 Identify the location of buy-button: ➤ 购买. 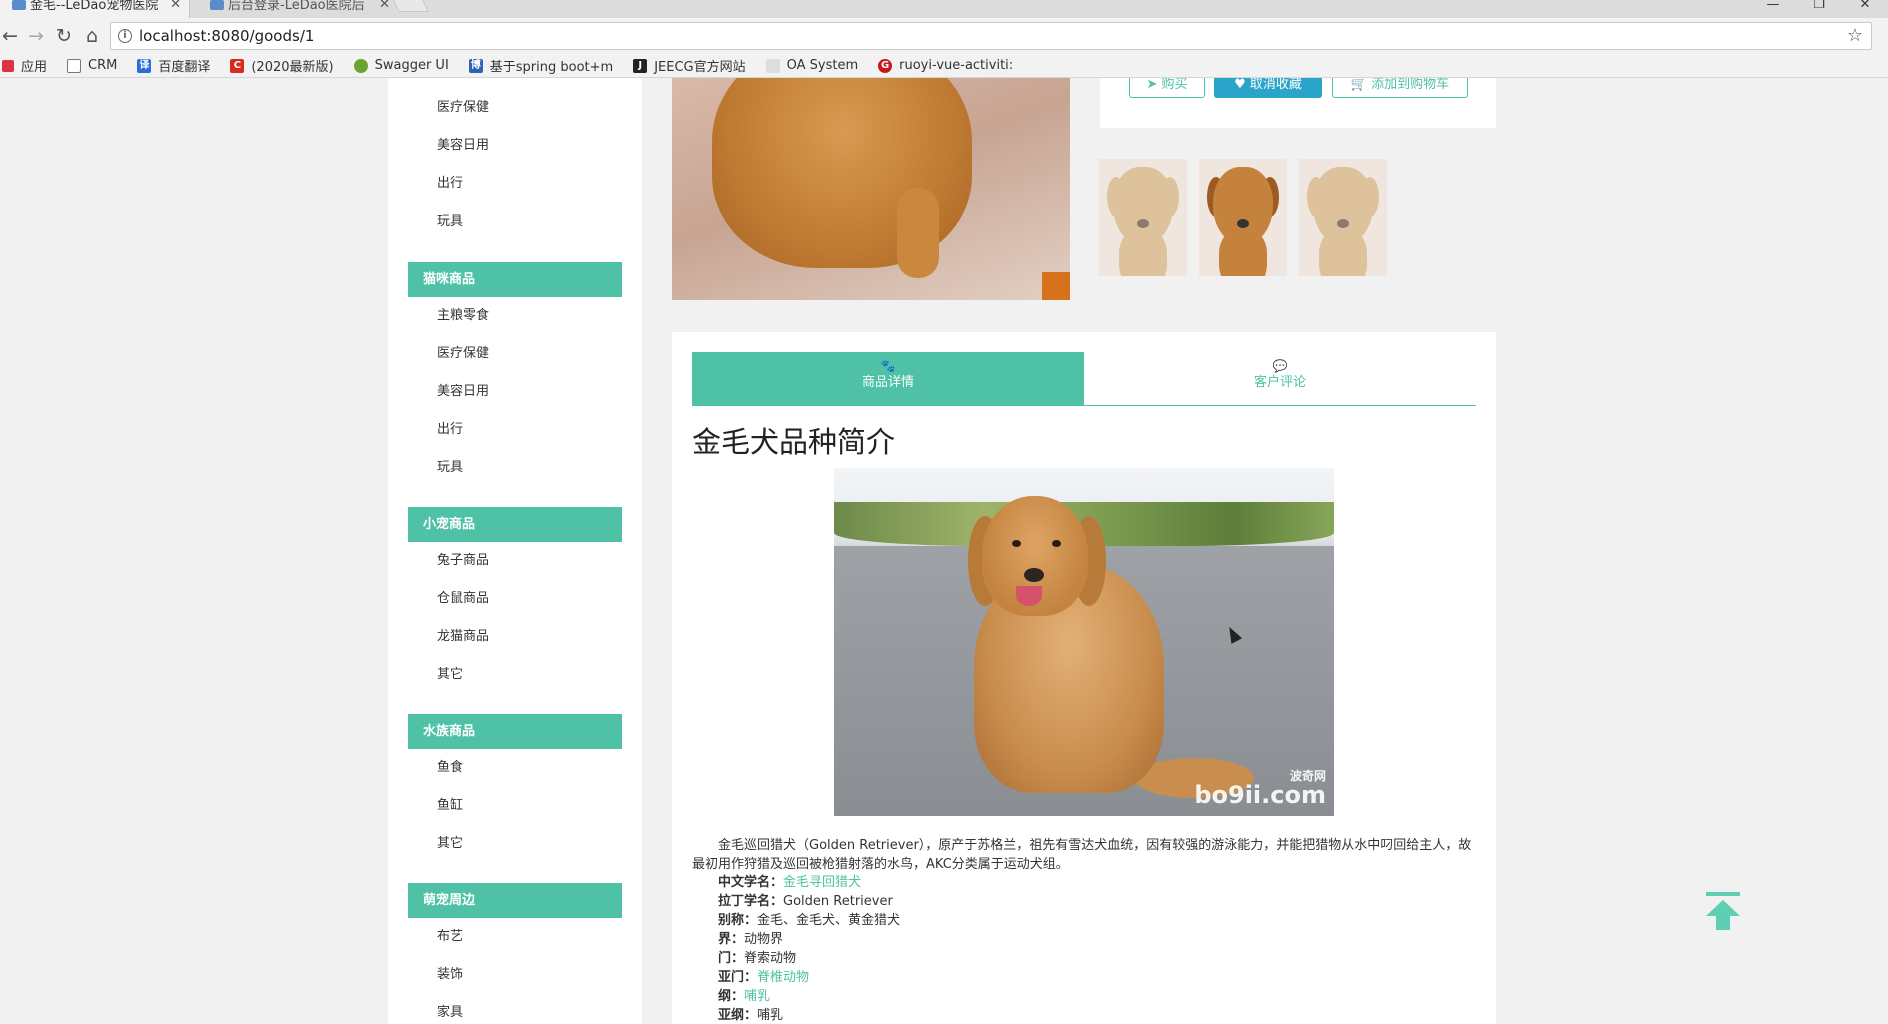
(1167, 88).